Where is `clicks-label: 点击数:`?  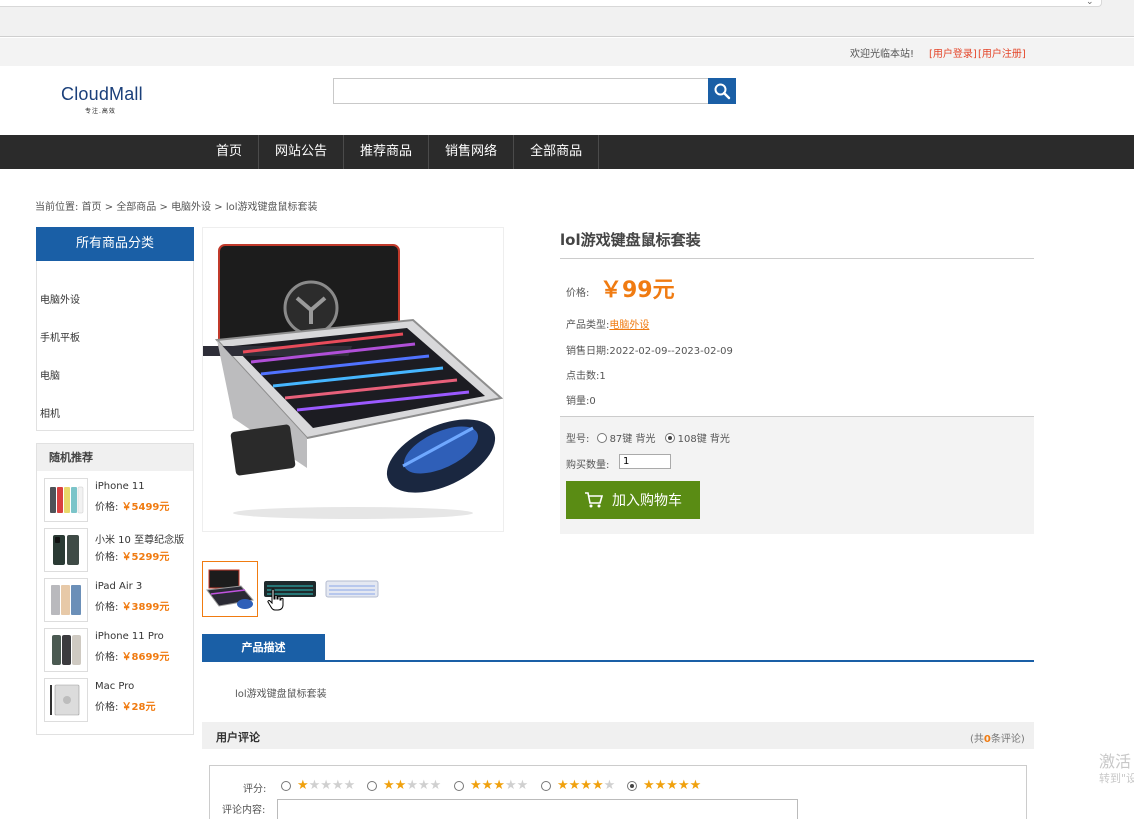
clicks-label: 点击数: is located at coordinates (583, 376).